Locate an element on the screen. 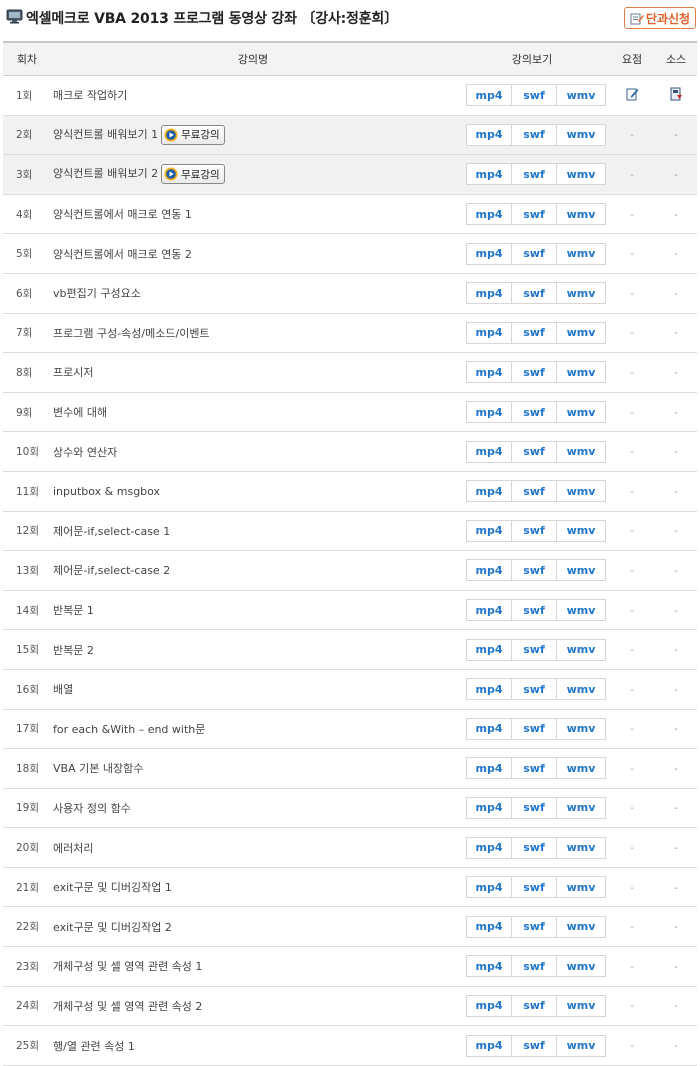 This screenshot has width=700, height=1066. lecture-title: 상수와 연산자 is located at coordinates (85, 452).